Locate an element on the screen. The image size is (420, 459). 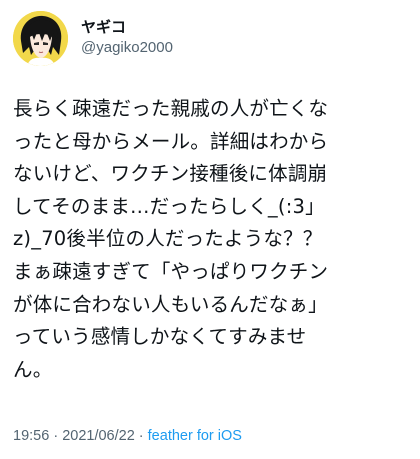
user-handle: @yagiko2000 is located at coordinates (127, 48).